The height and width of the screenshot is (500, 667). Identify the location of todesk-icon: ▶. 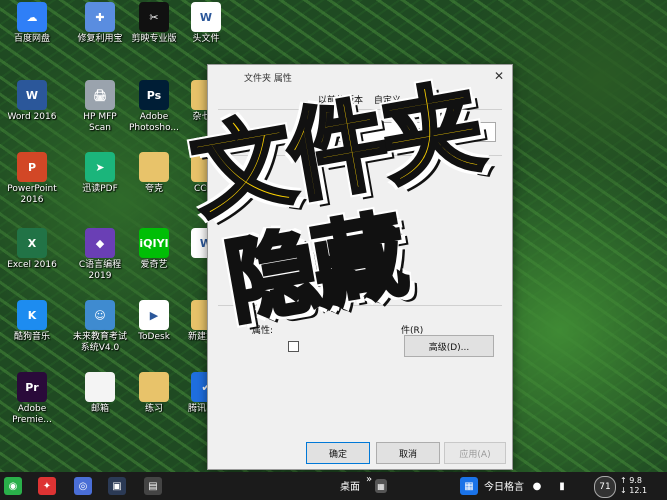
(154, 315).